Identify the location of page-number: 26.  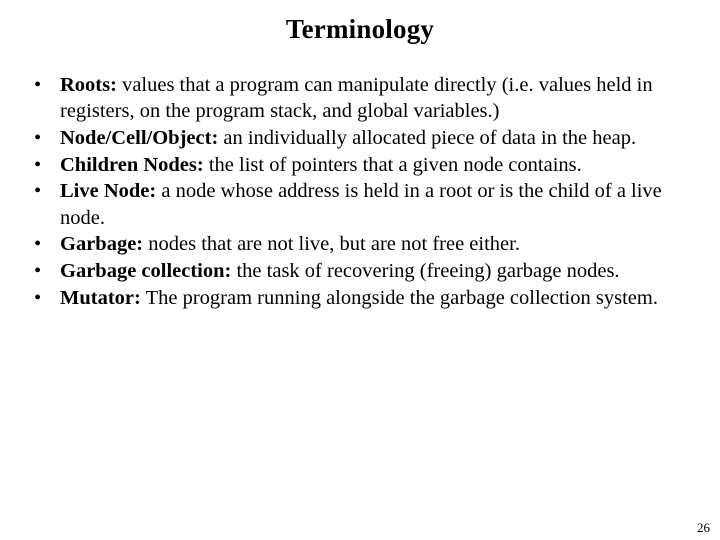
(703, 527).